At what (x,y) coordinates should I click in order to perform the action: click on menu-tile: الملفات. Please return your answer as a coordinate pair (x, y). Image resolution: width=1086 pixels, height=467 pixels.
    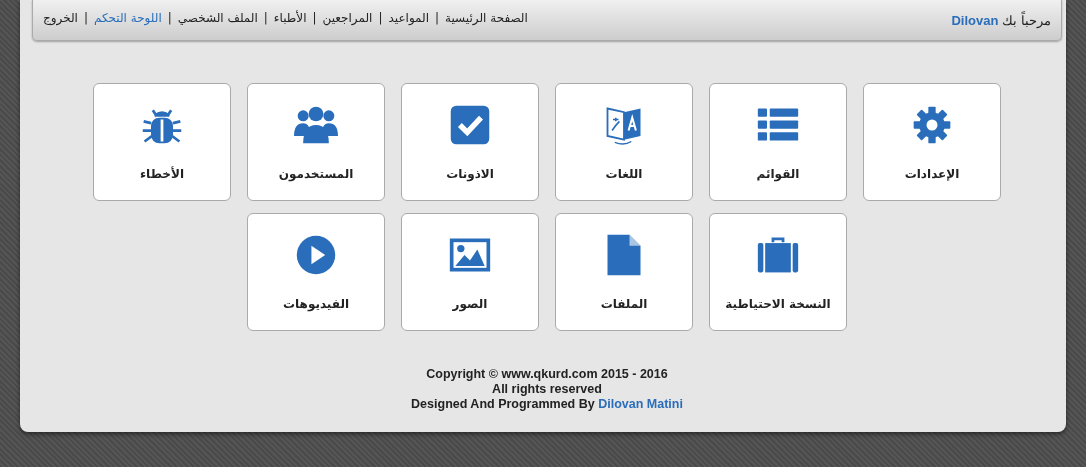
    Looking at the image, I should click on (624, 272).